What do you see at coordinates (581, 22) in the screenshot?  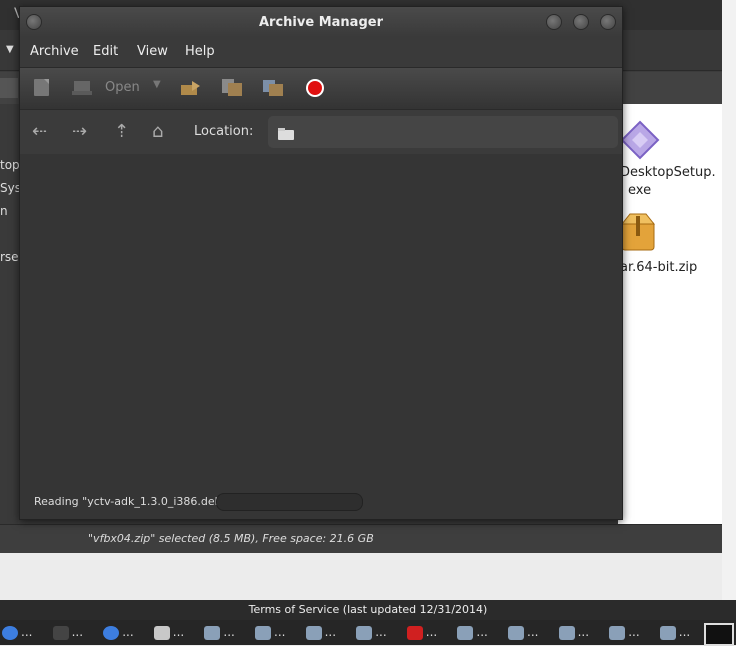 I see `maximize-button` at bounding box center [581, 22].